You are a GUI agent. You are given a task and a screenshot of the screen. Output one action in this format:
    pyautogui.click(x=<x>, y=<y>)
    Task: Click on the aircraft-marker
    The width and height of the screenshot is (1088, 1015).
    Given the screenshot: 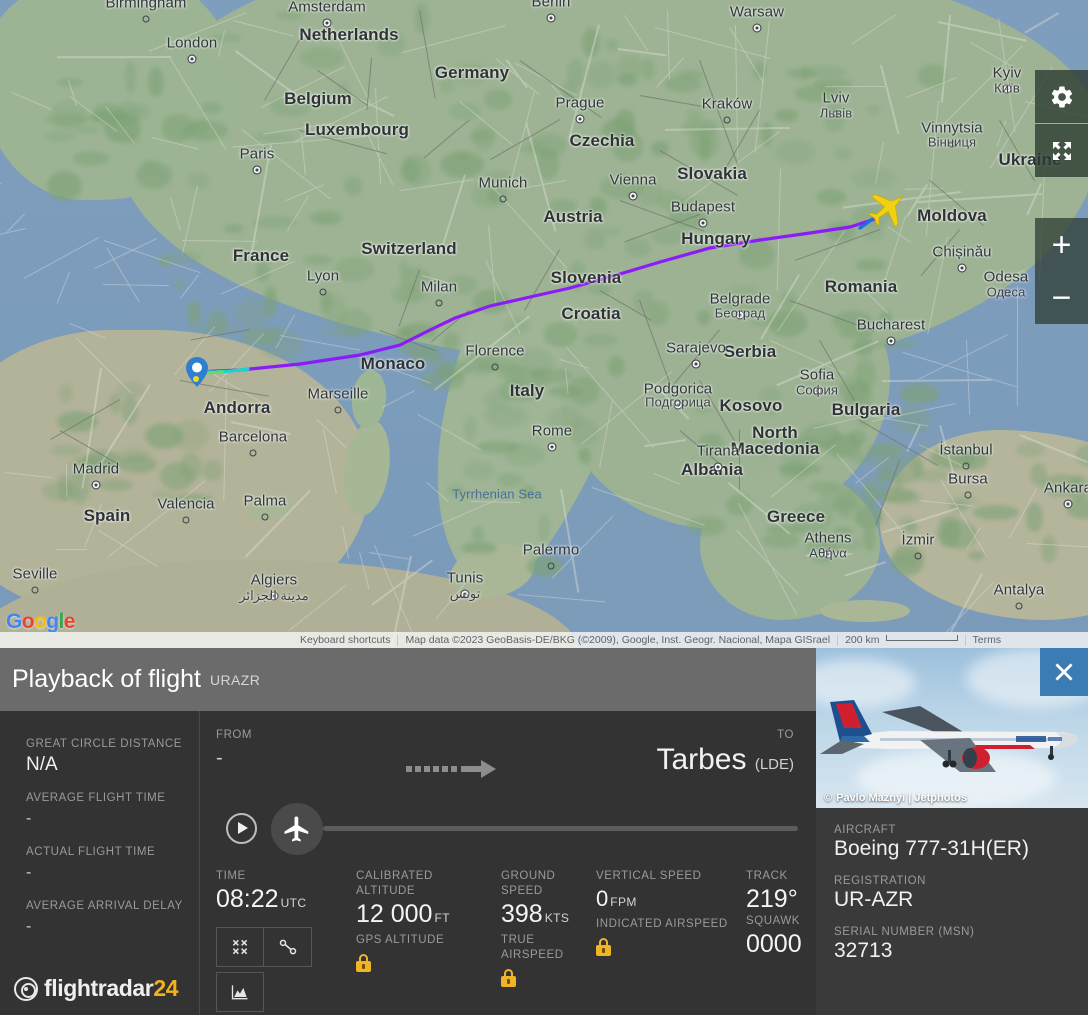 What is the action you would take?
    pyautogui.click(x=888, y=208)
    